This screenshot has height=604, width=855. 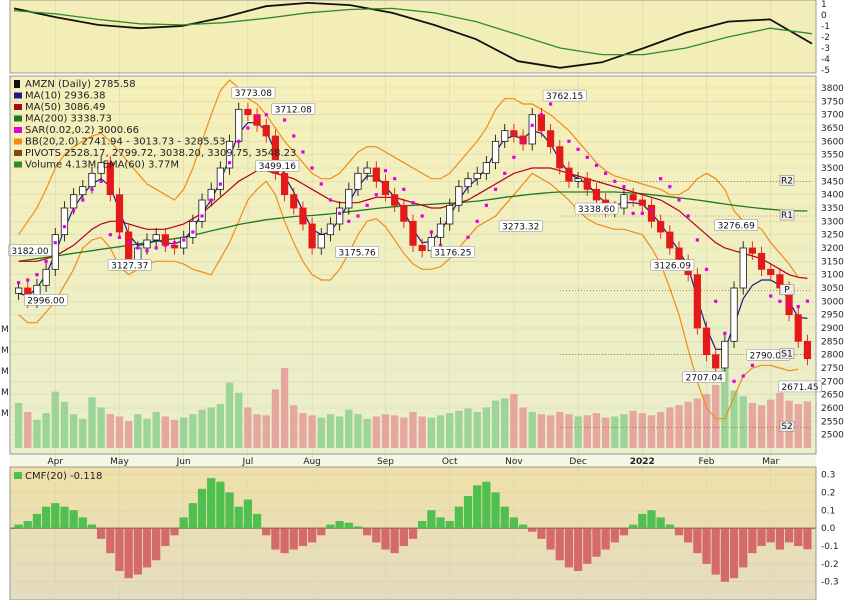 What do you see at coordinates (832, 436) in the screenshot?
I see `price-tick-label: 2500` at bounding box center [832, 436].